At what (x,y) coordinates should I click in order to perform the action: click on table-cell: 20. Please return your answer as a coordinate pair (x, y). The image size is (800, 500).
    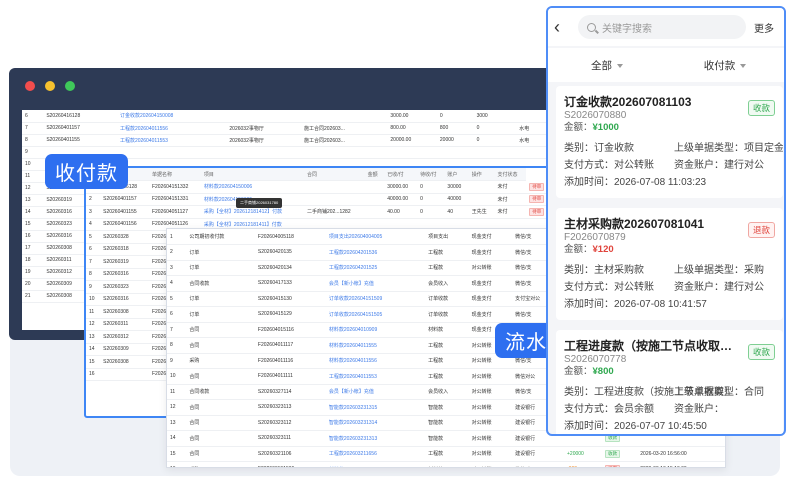
    Looking at the image, I should click on (33, 284).